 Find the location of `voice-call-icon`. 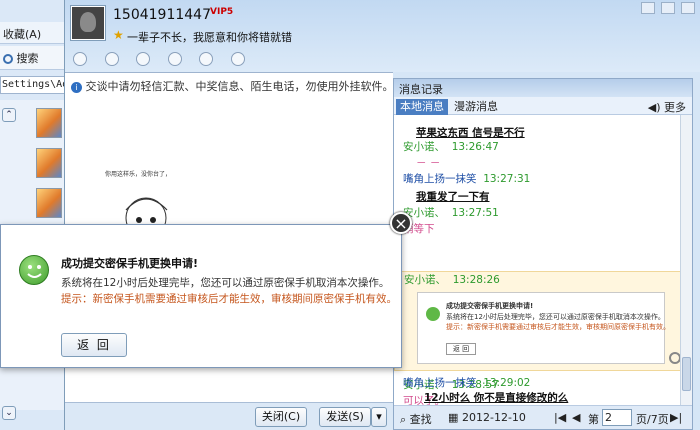

voice-call-icon is located at coordinates (111, 59).